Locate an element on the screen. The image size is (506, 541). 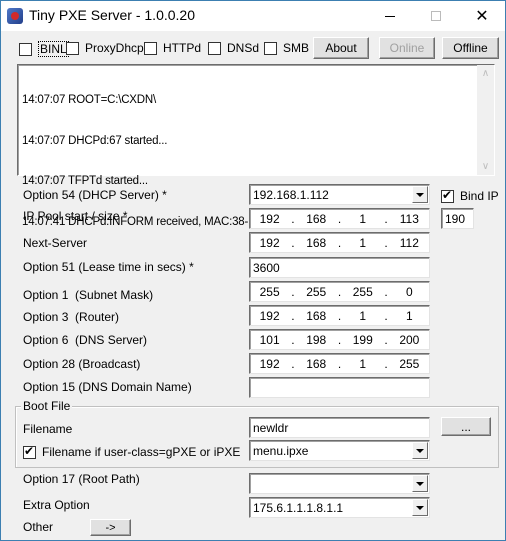
option6-input: 101. 198. 199. 200 is located at coordinates (339, 339).